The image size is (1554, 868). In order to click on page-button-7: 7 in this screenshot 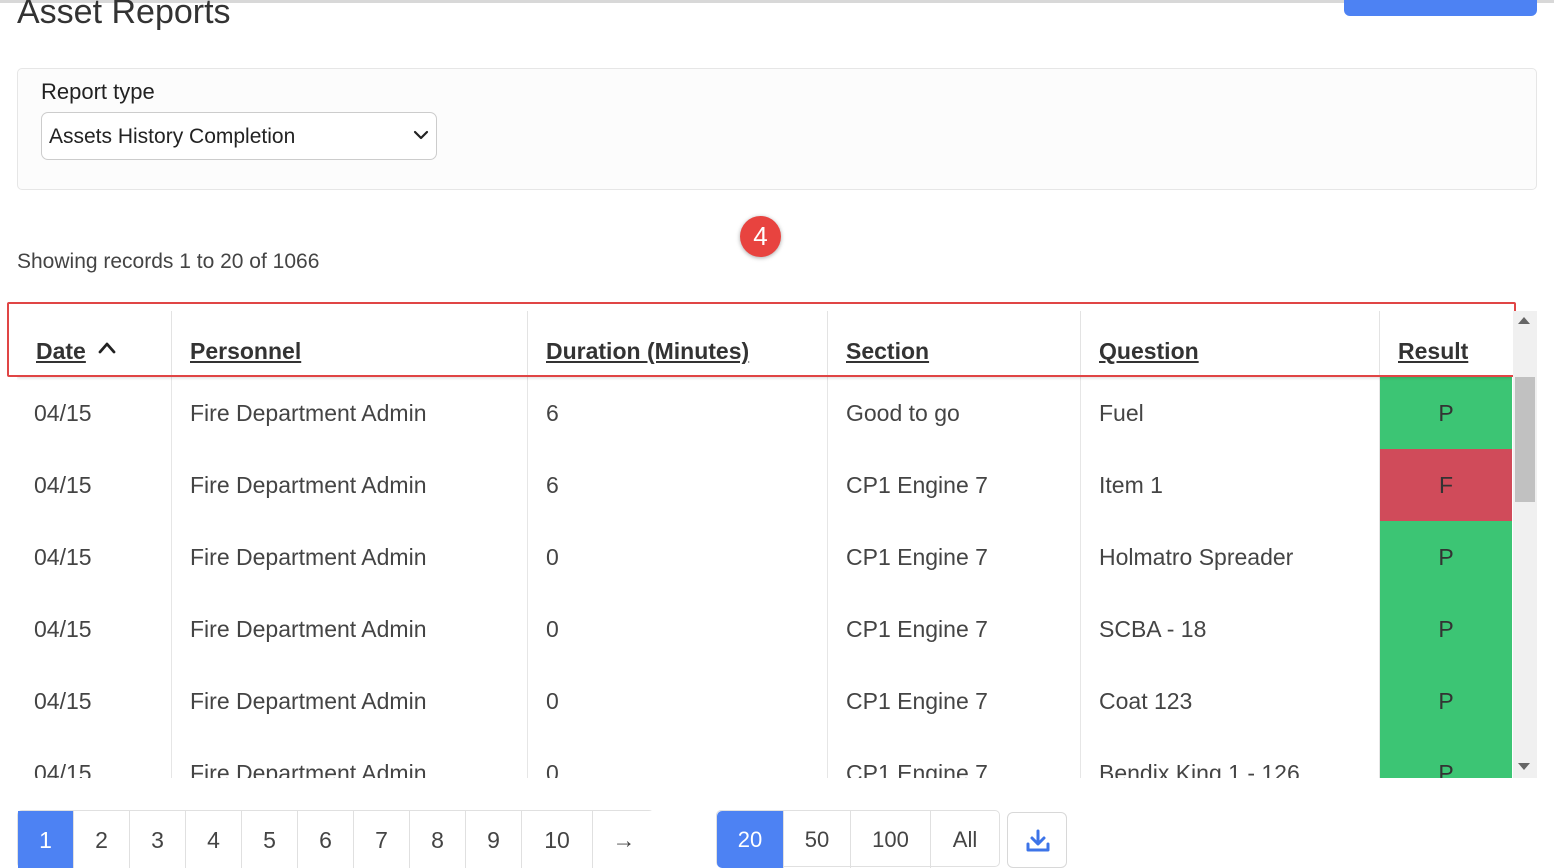, I will do `click(382, 839)`.